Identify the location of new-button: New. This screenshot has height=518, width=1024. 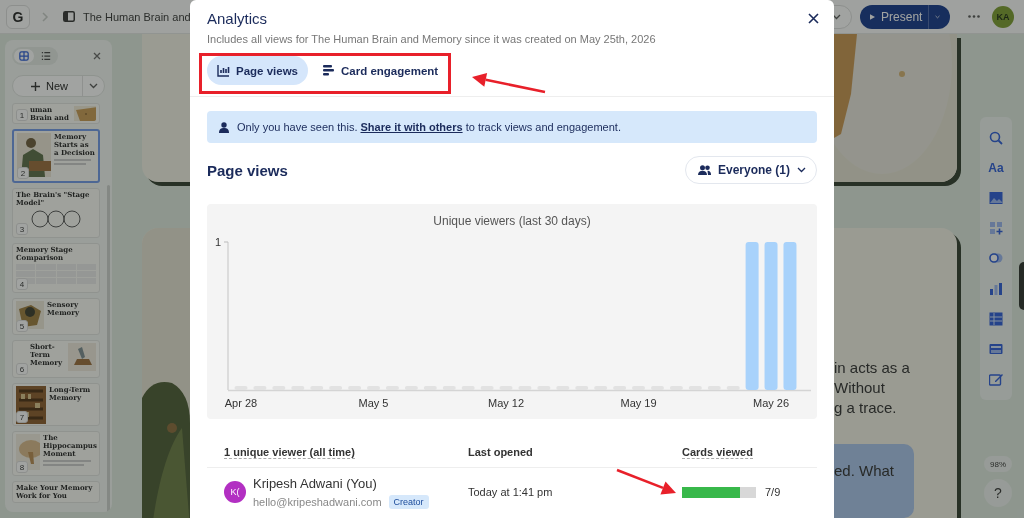
(58, 86).